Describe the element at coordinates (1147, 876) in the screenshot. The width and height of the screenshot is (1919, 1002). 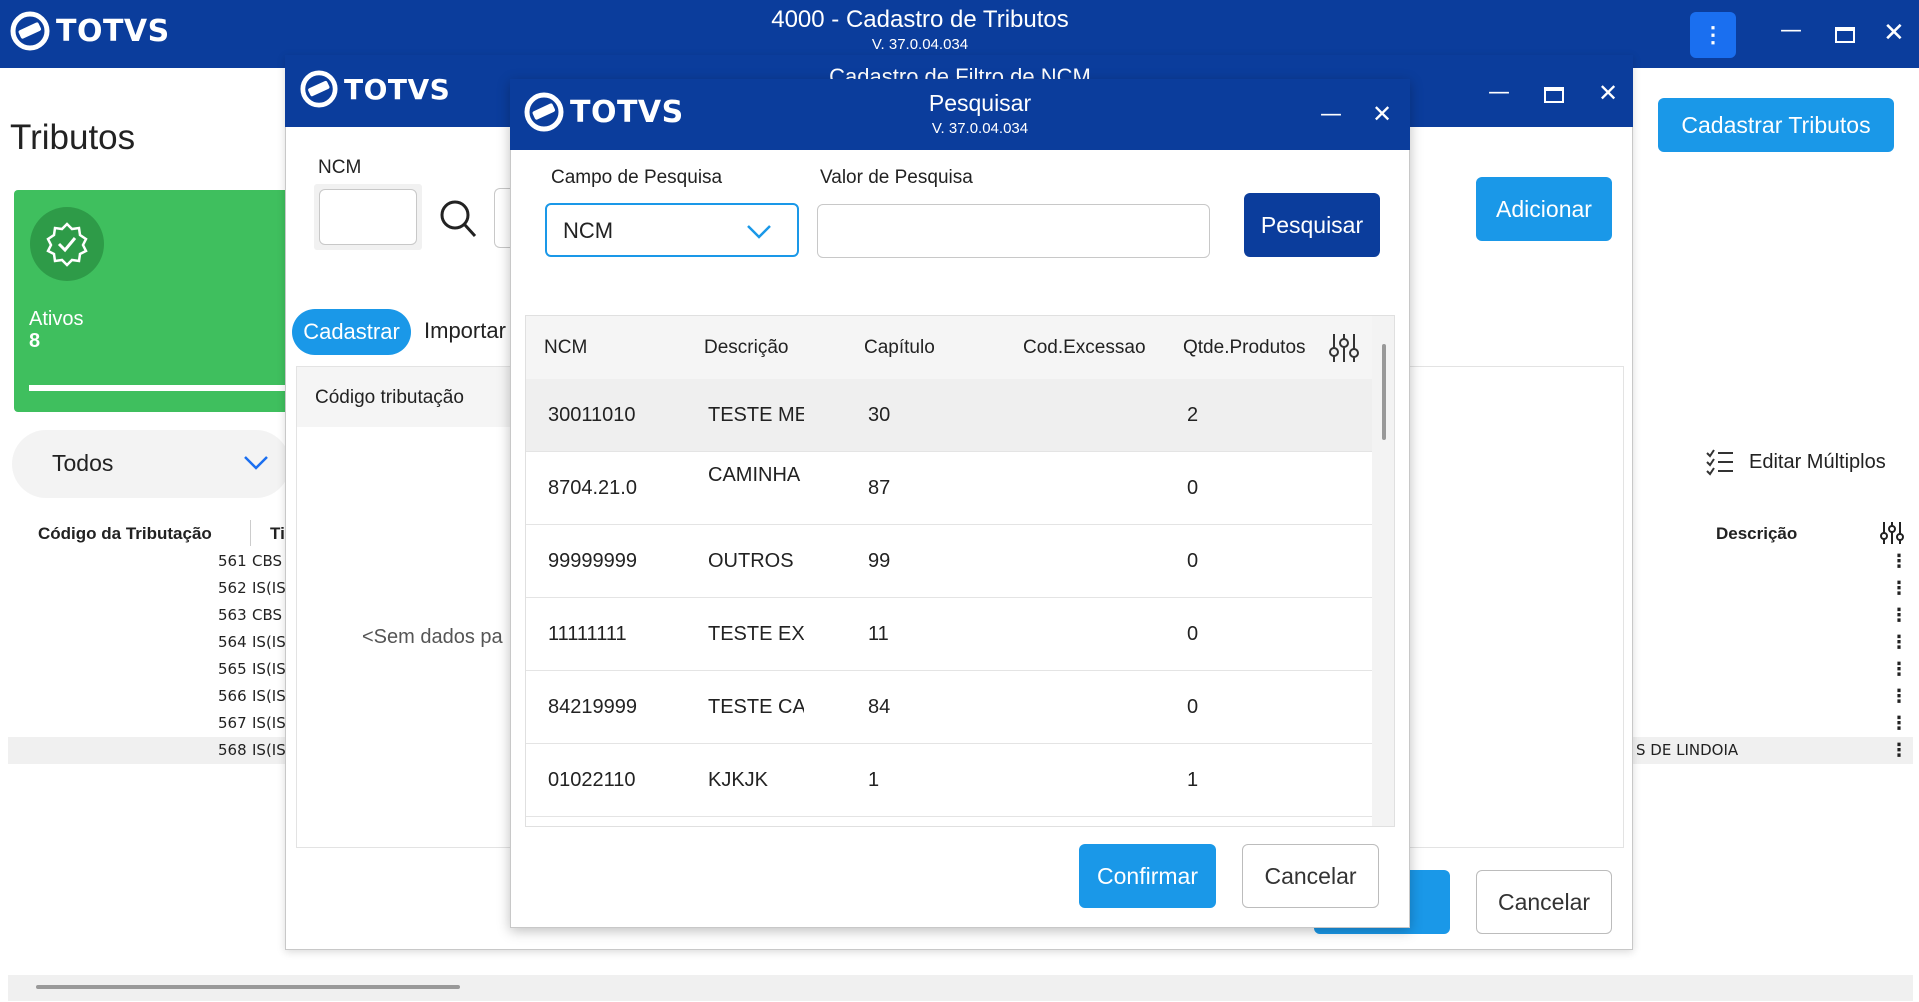
I see `confirm-button: Confirmar` at that location.